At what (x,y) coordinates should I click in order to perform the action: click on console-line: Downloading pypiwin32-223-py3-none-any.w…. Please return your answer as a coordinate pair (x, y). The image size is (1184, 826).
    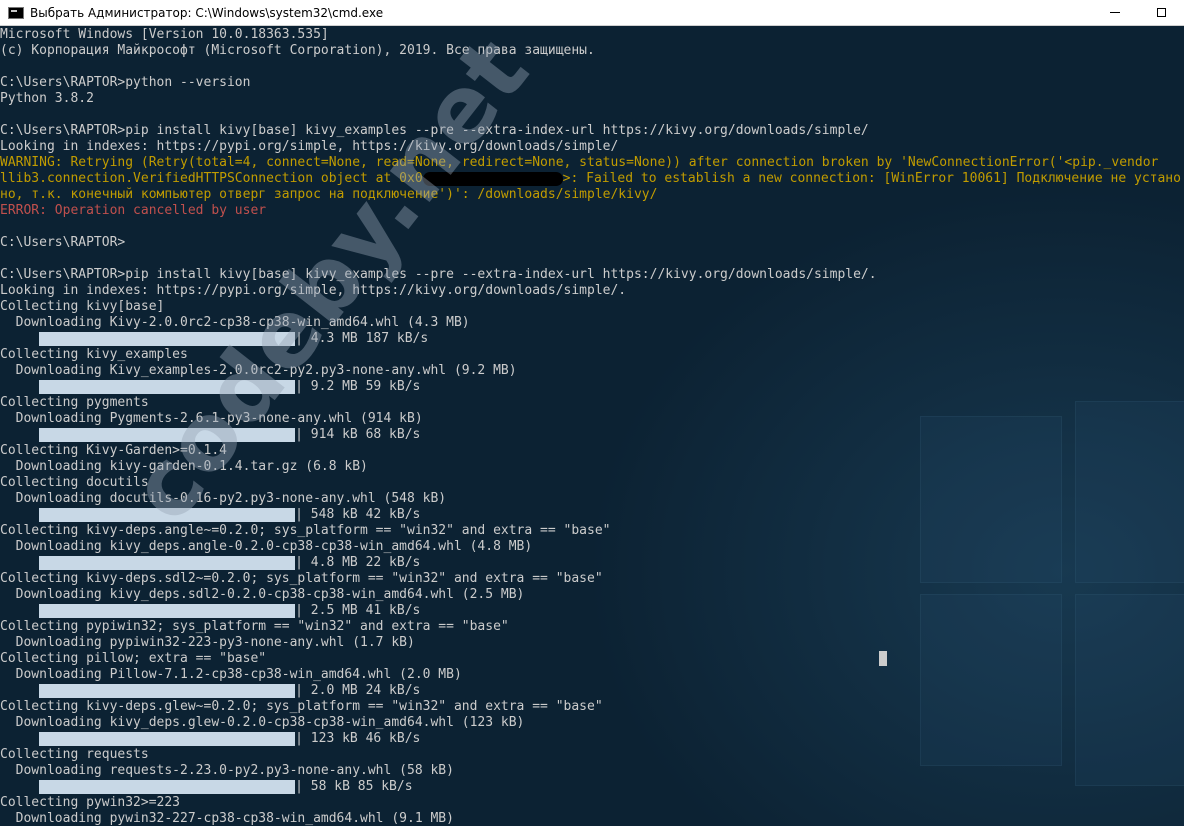
    Looking at the image, I should click on (207, 642).